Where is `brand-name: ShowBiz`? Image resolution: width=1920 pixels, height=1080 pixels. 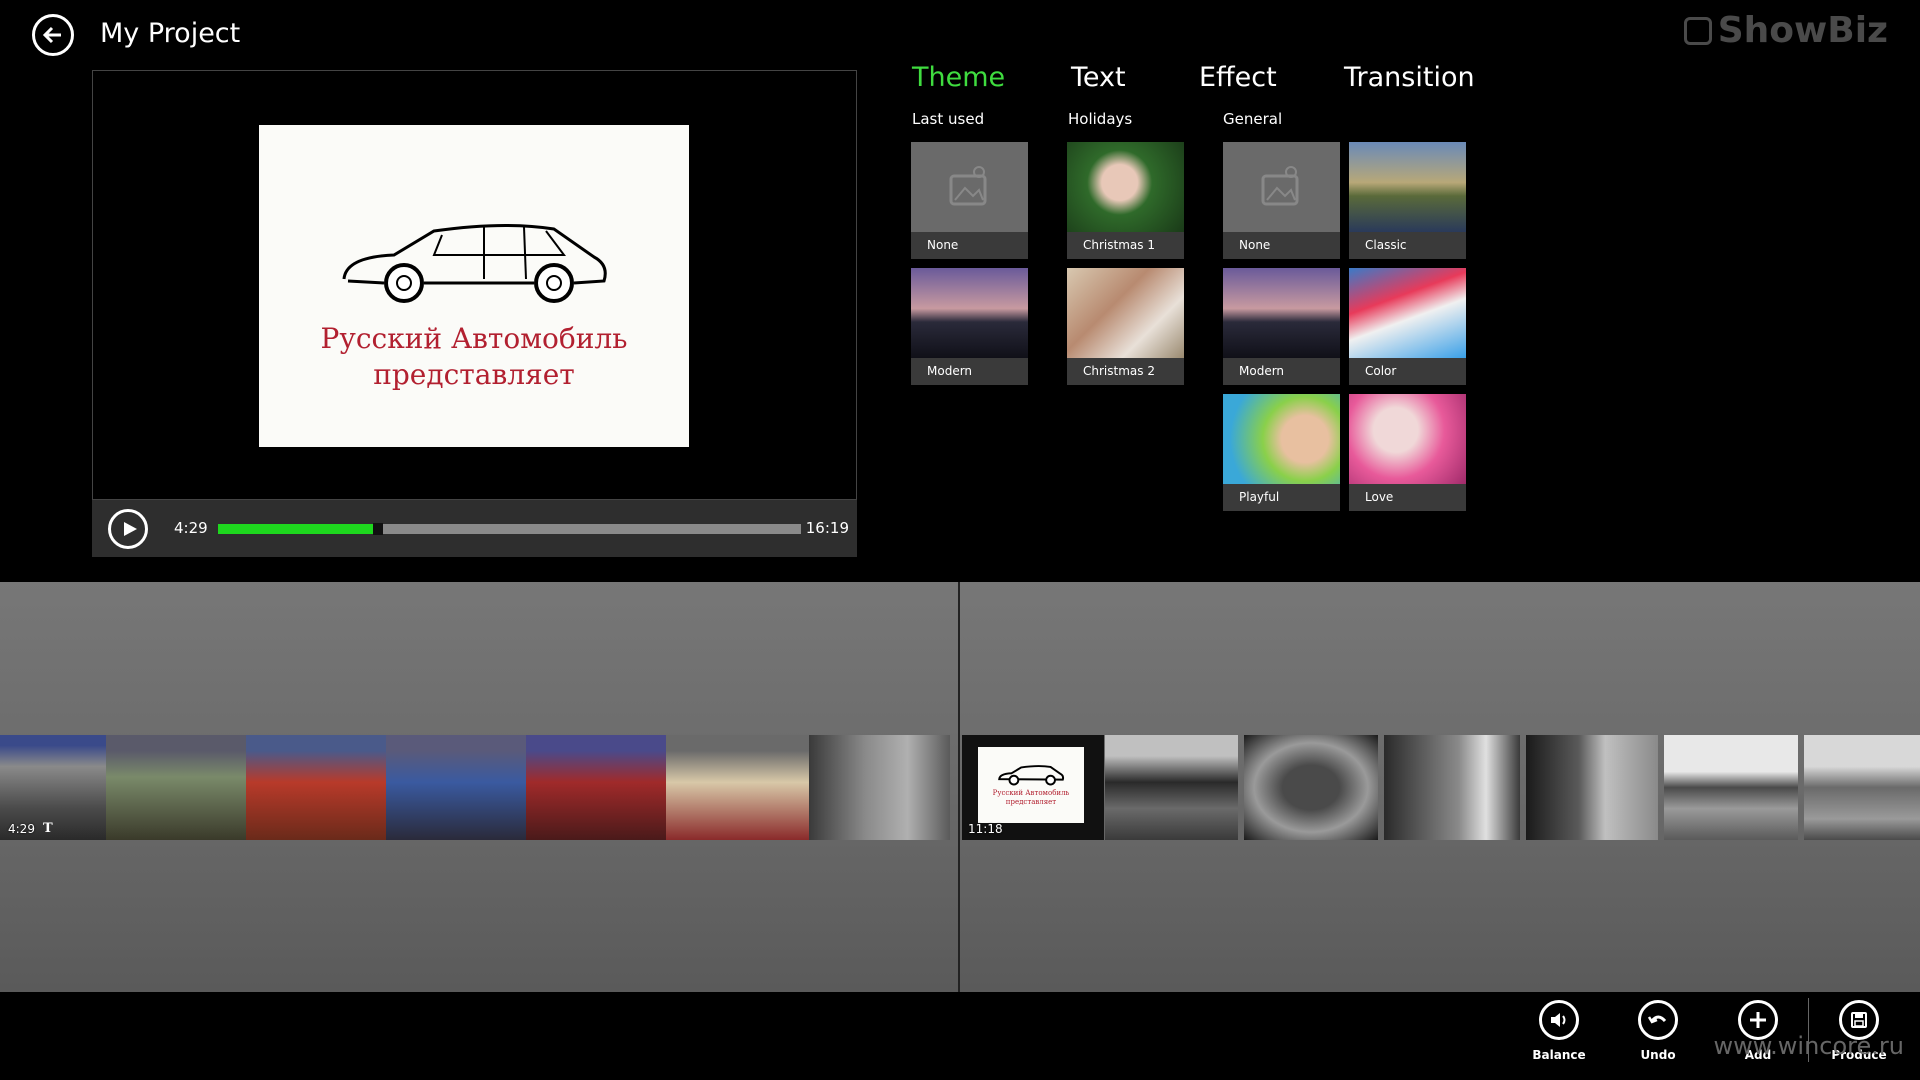 brand-name: ShowBiz is located at coordinates (1802, 30).